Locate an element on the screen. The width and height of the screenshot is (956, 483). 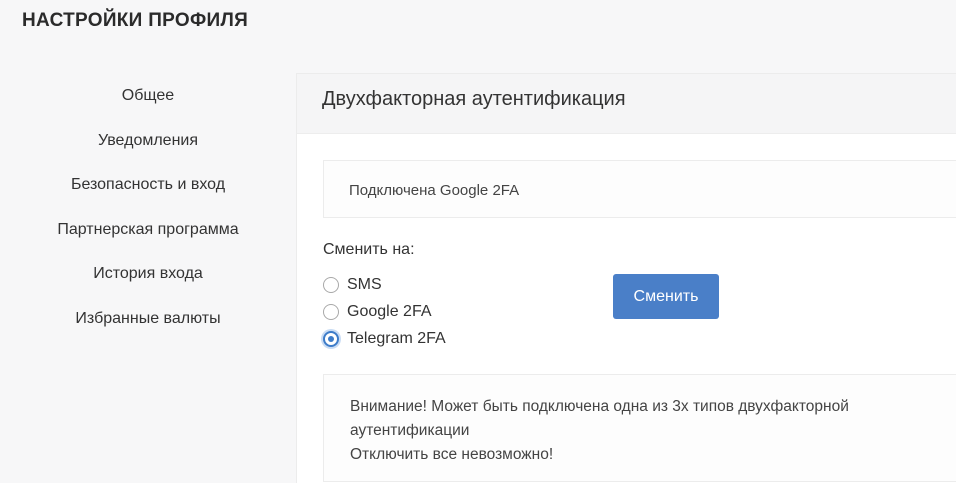
sms-radio is located at coordinates (331, 285).